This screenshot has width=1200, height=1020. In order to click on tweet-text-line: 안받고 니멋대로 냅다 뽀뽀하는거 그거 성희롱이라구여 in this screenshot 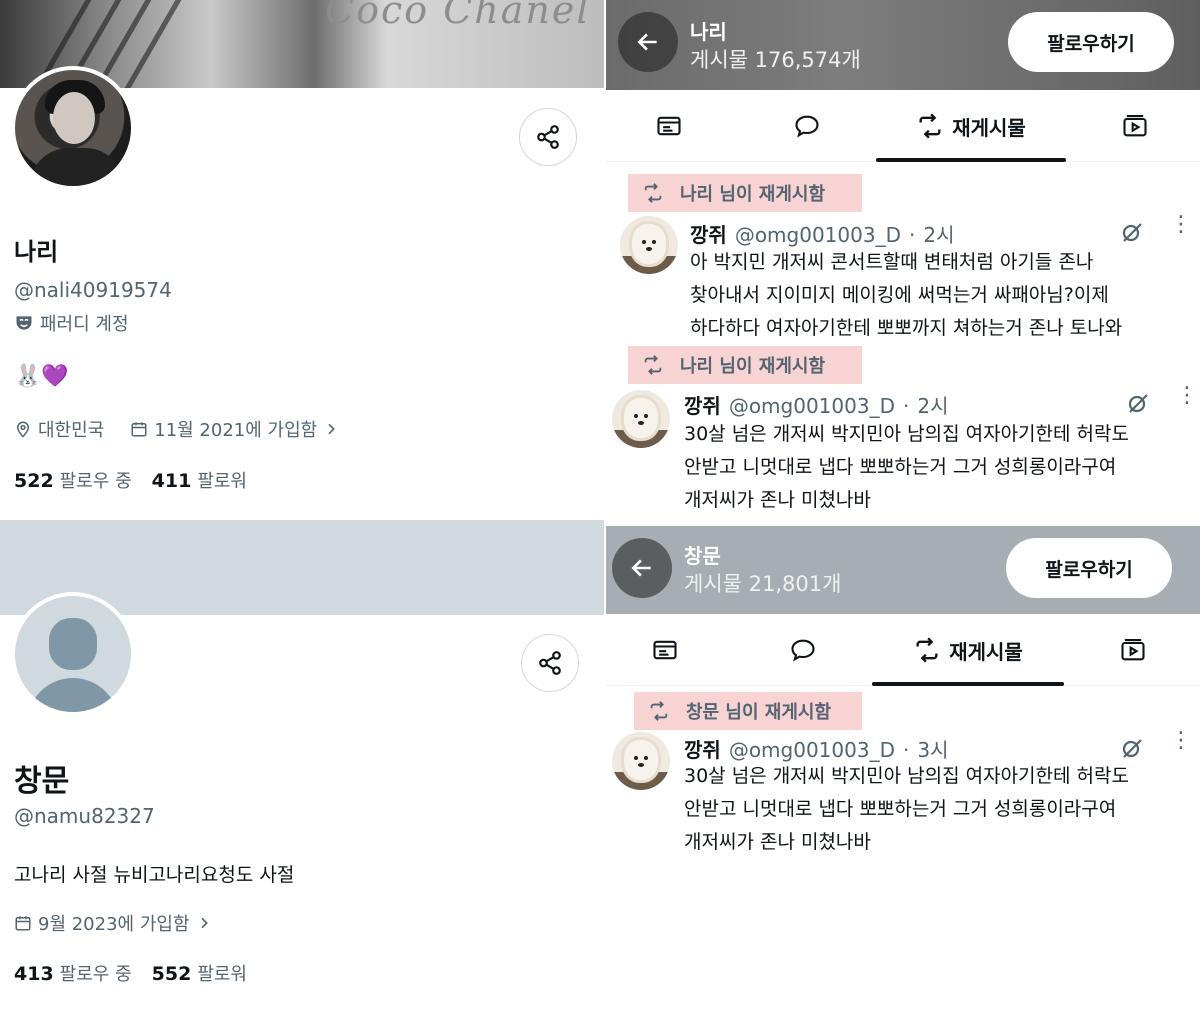, I will do `click(900, 467)`.